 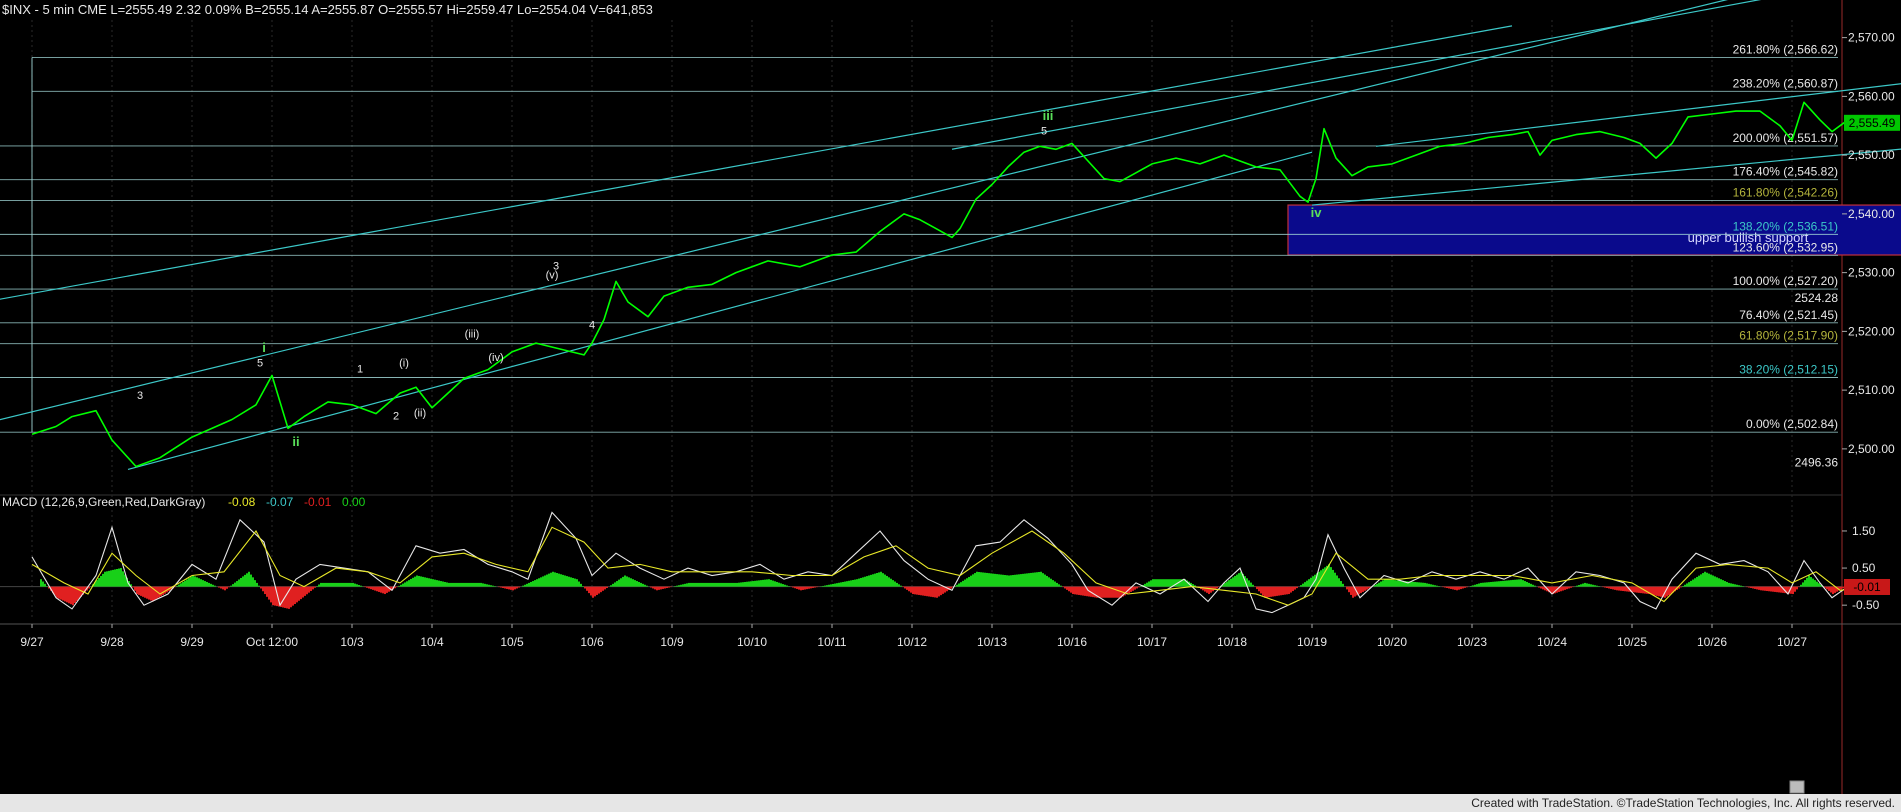 What do you see at coordinates (1785, 172) in the screenshot?
I see `fib-level-label: 176.40% (2,545.82)` at bounding box center [1785, 172].